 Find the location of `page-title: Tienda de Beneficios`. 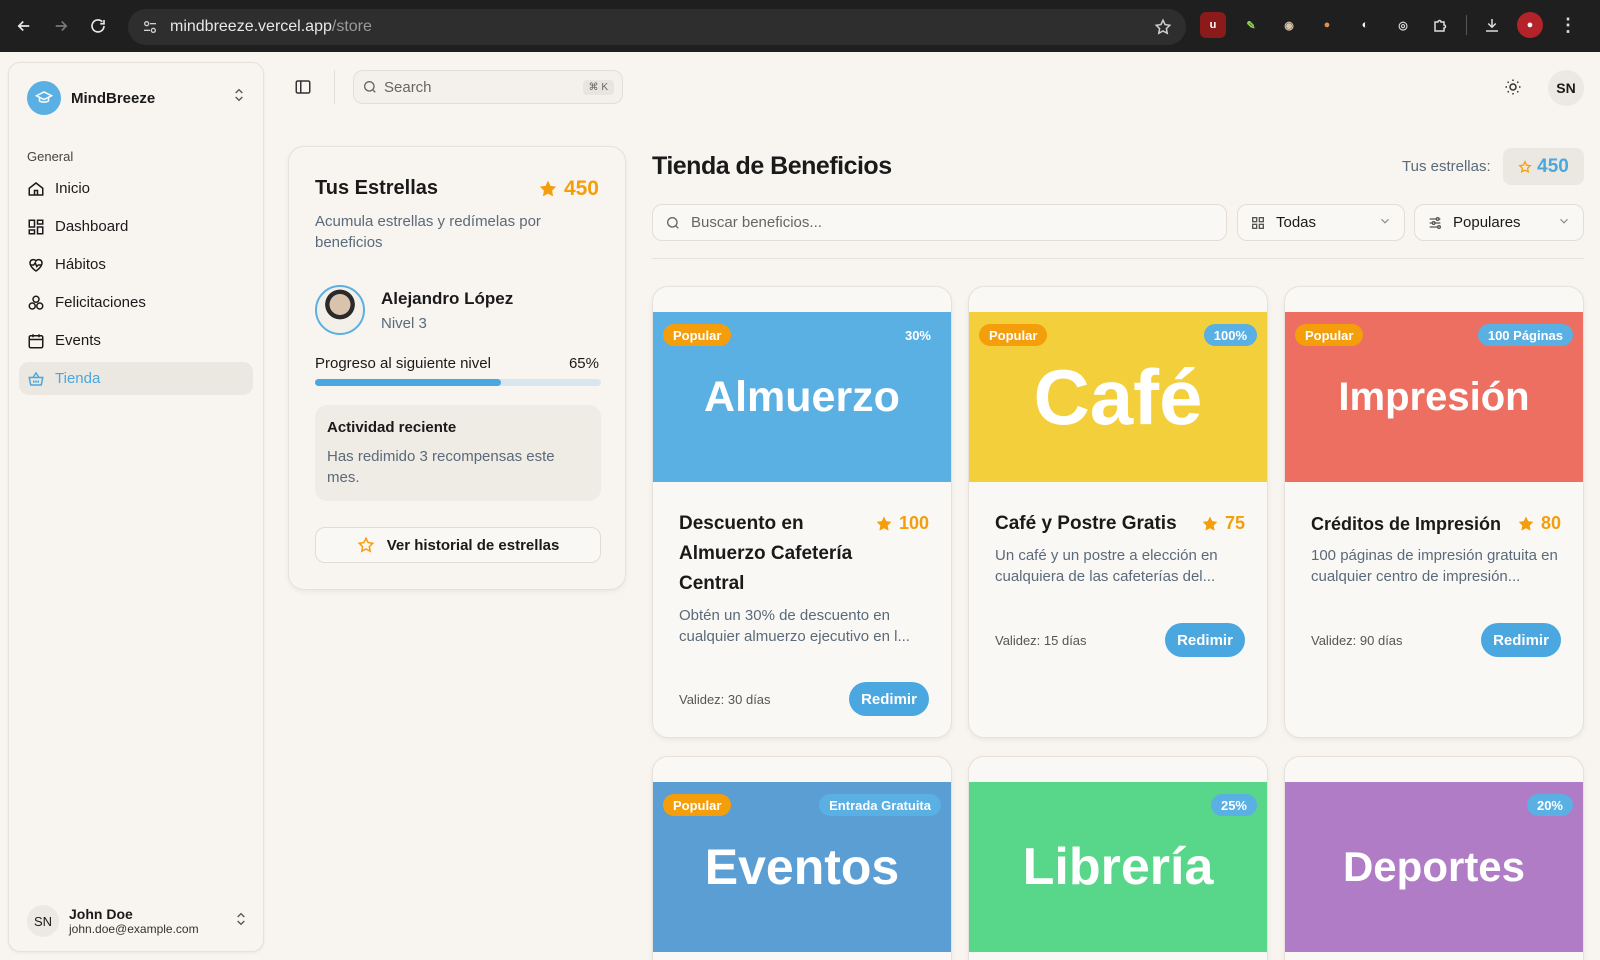

page-title: Tienda de Beneficios is located at coordinates (772, 166).